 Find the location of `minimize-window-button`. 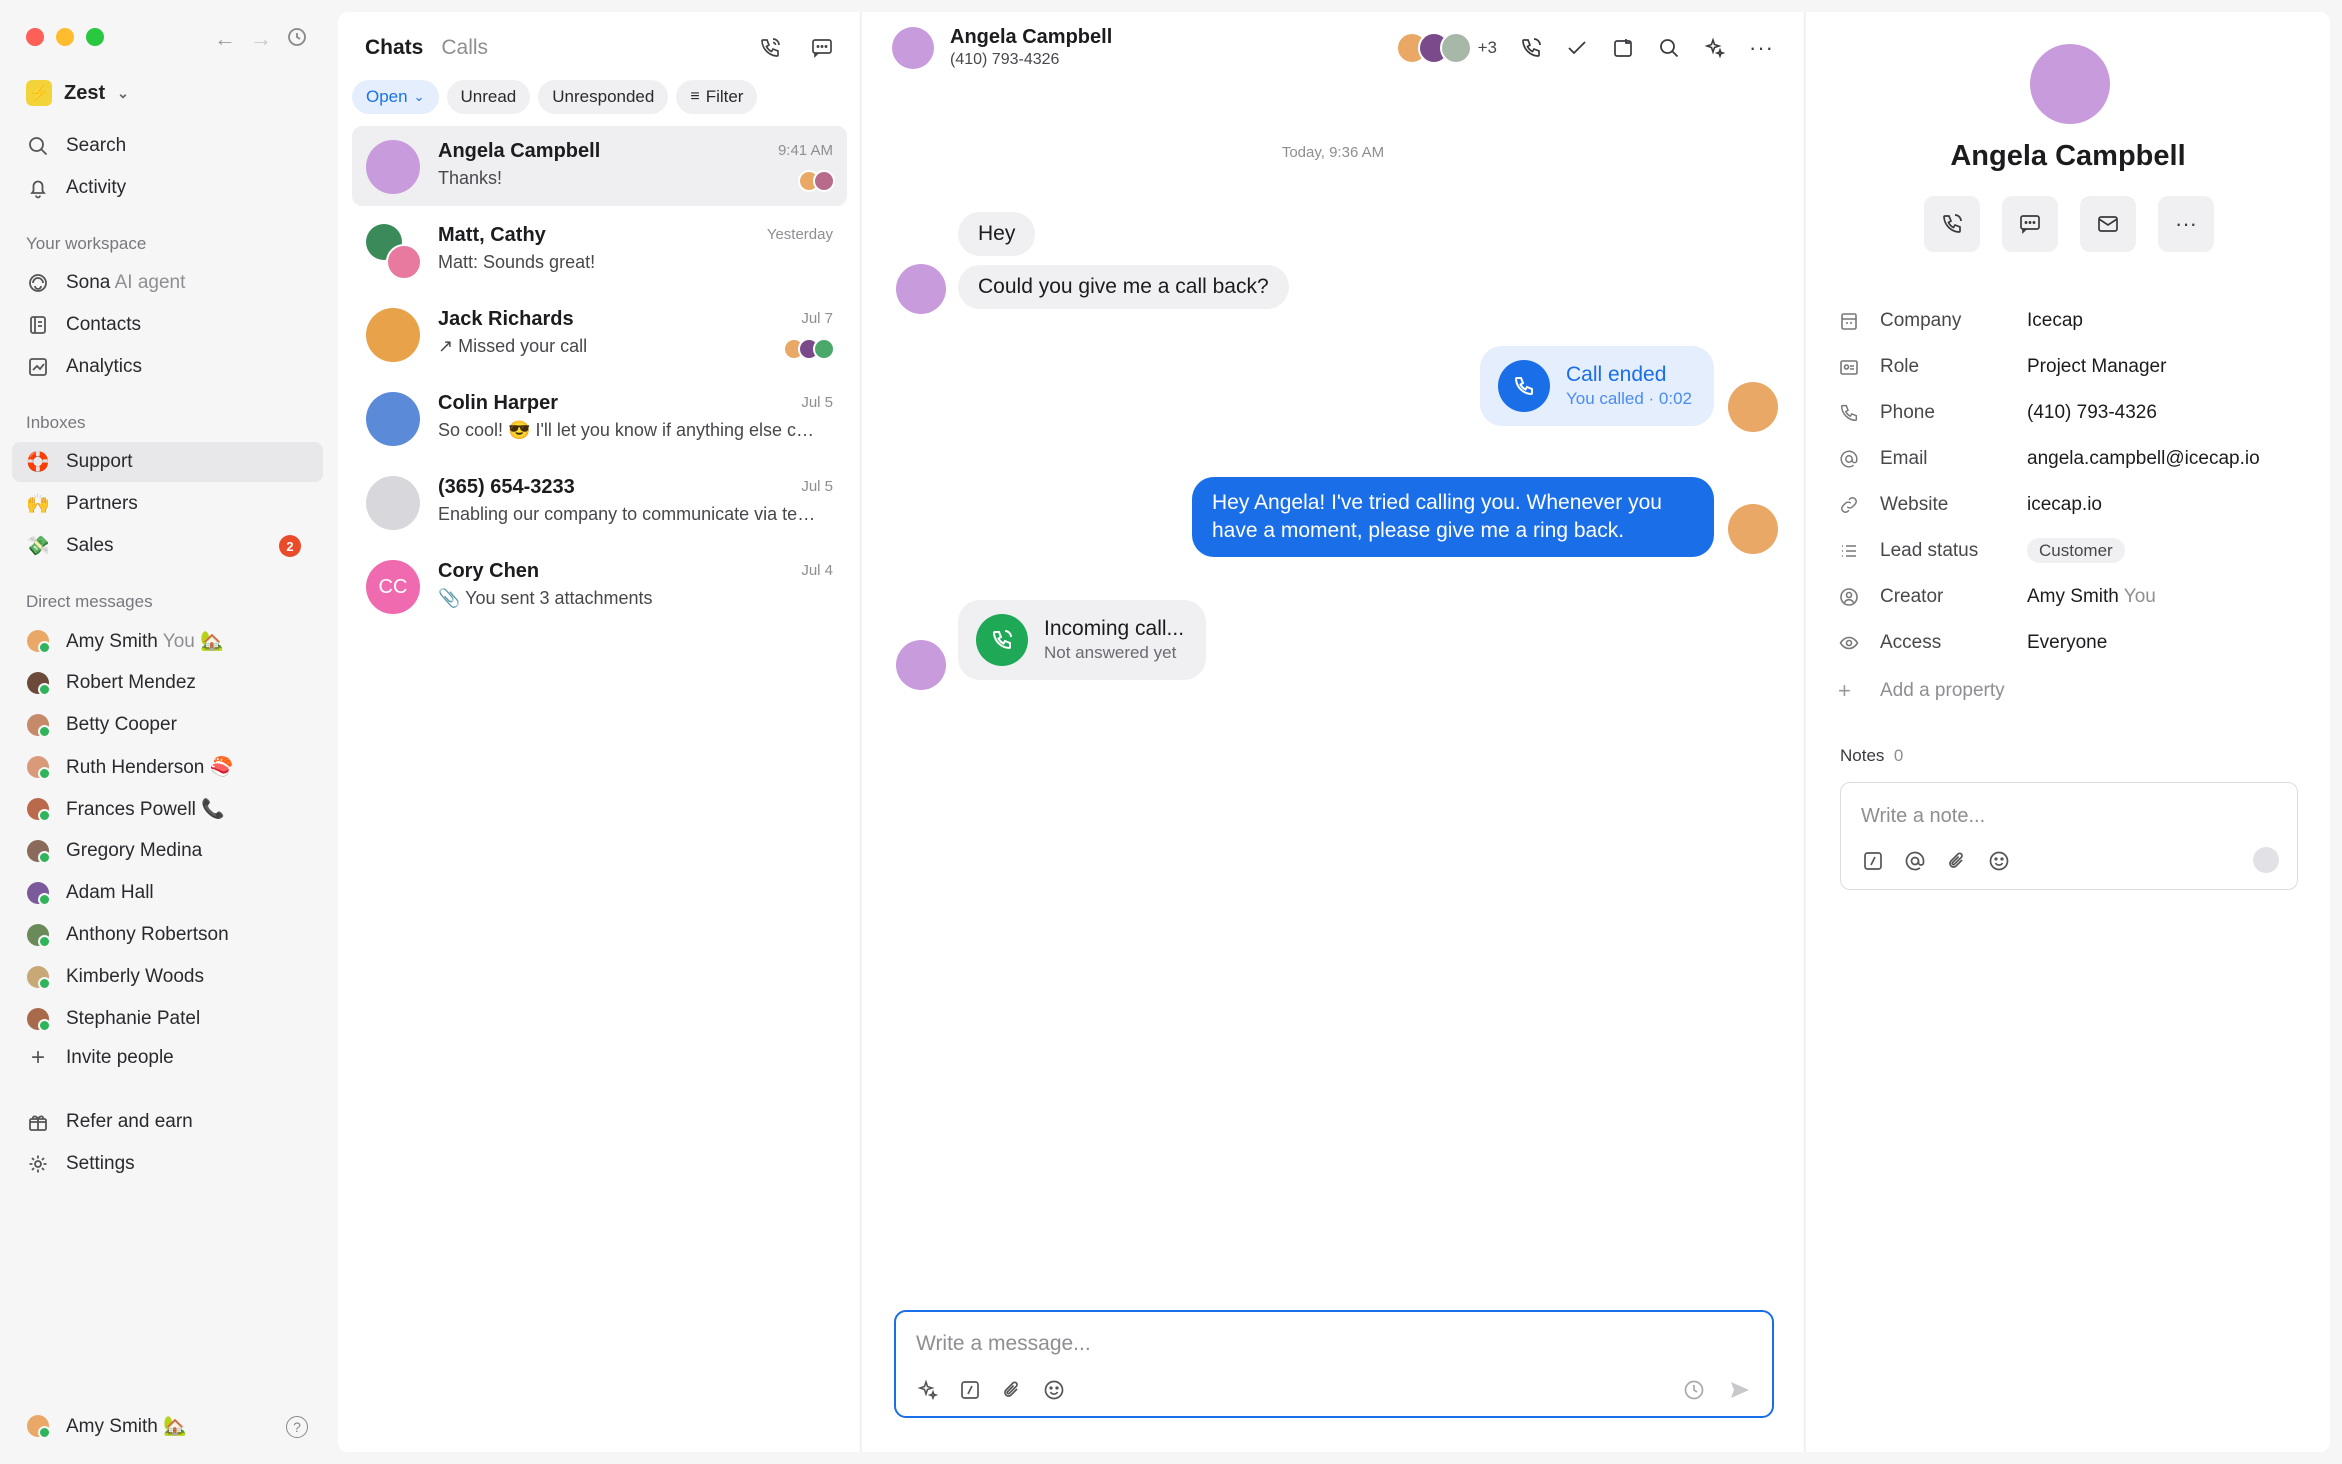

minimize-window-button is located at coordinates (65, 37).